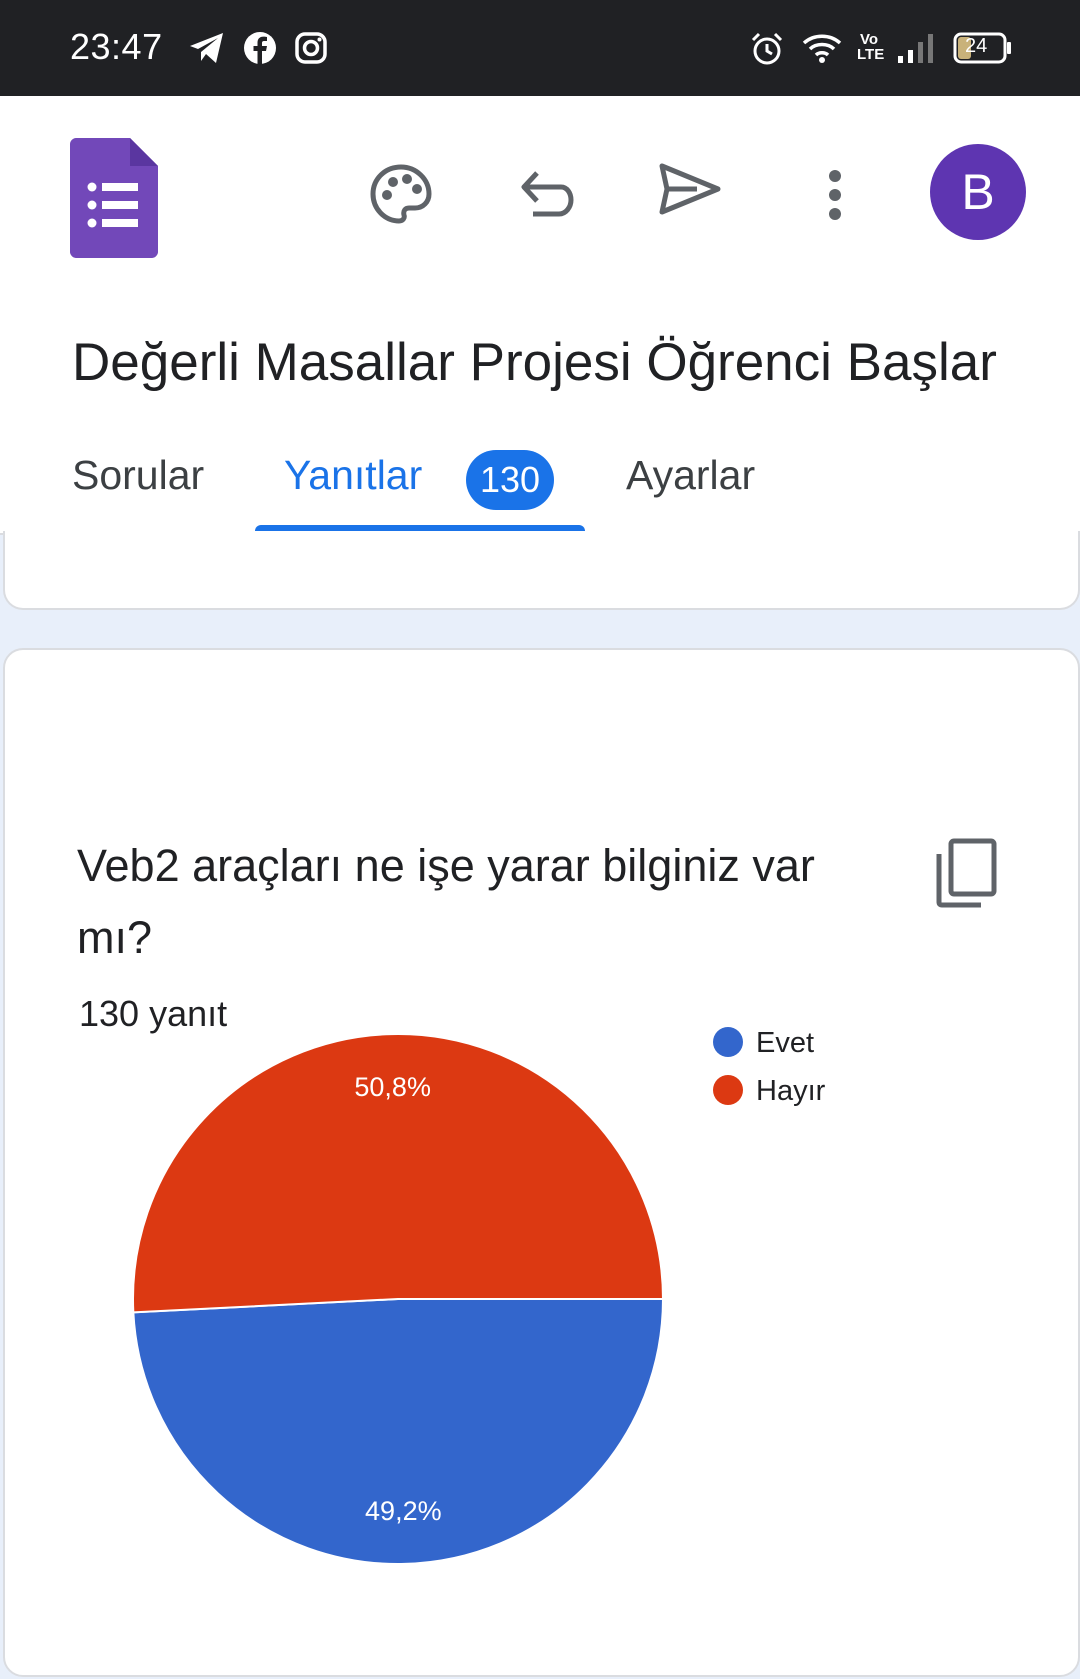  What do you see at coordinates (690, 475) in the screenshot?
I see `tab-settings: Ayarlar` at bounding box center [690, 475].